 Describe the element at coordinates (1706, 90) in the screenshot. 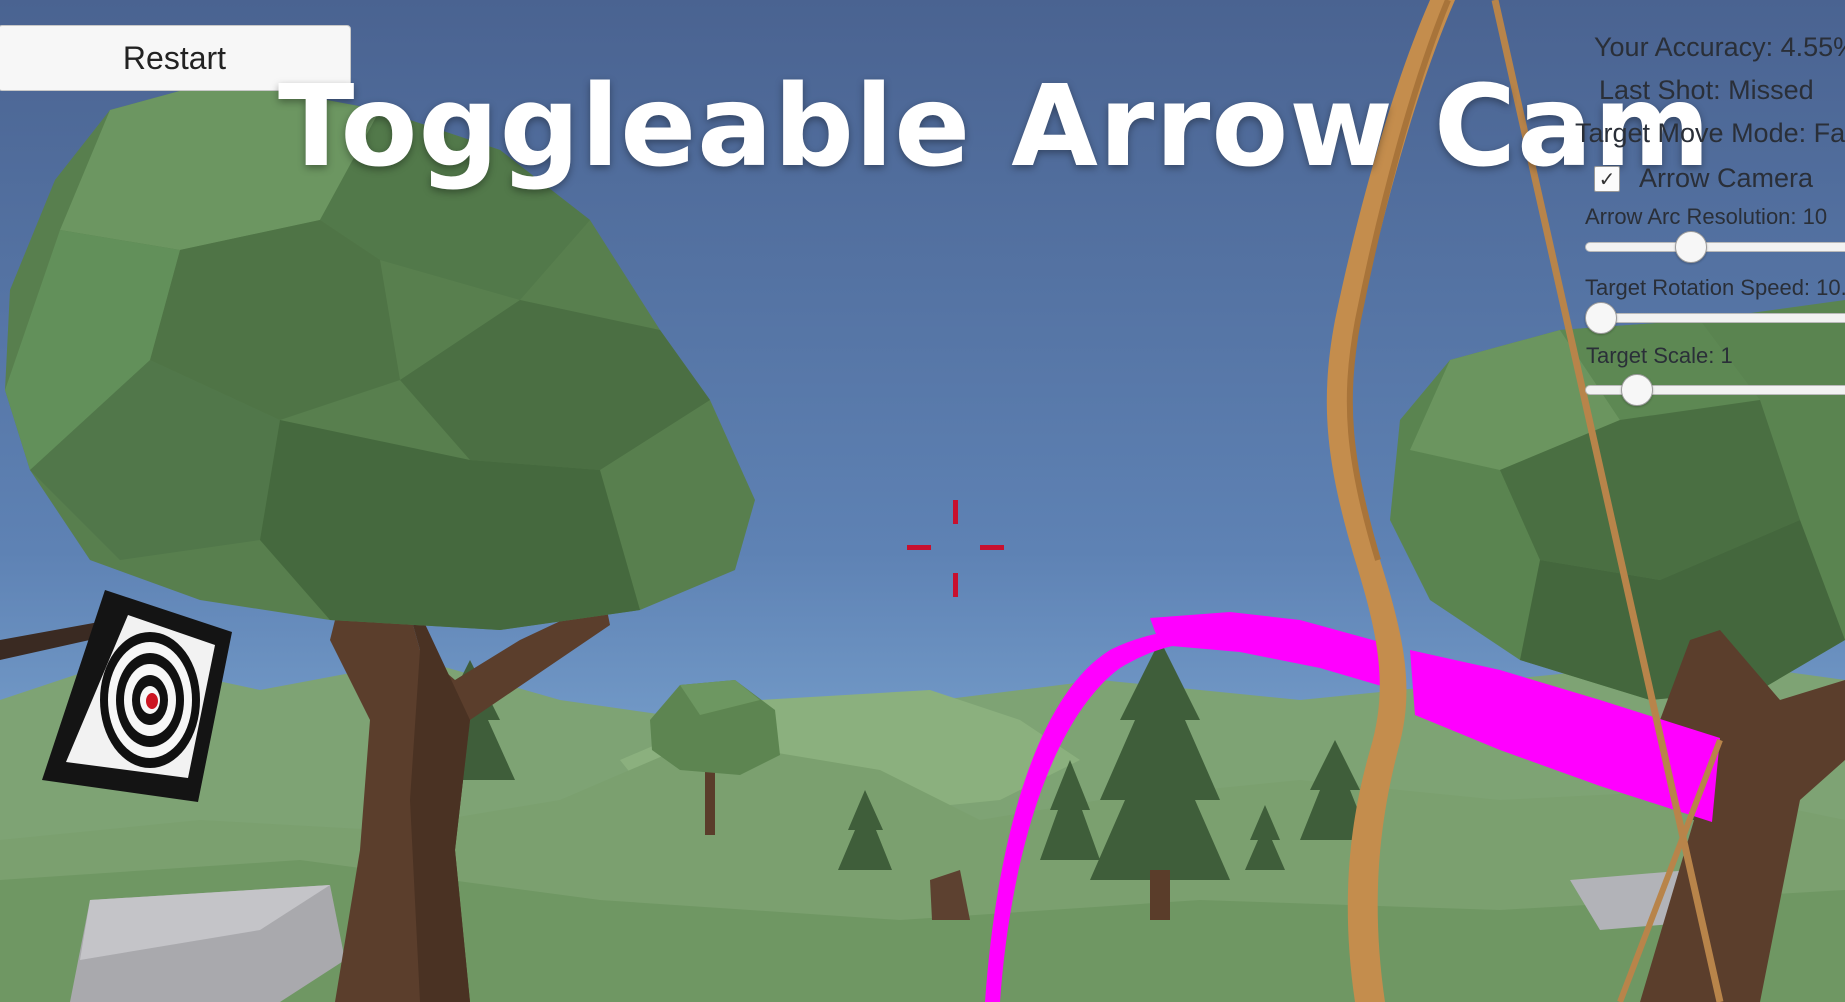

I see `last-shot-readout: Last Shot: Missed` at that location.